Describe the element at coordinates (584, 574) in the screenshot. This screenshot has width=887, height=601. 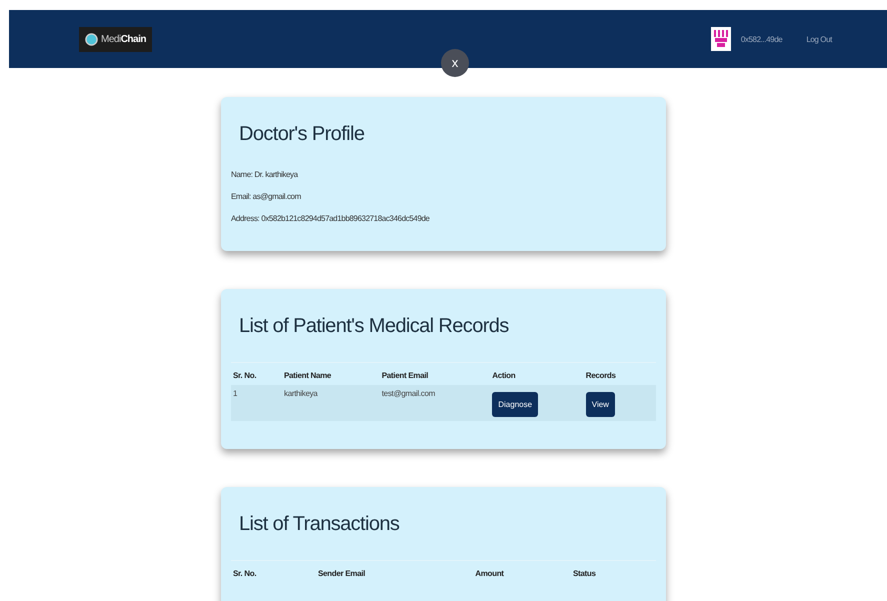
I see `column-header: Status` at that location.